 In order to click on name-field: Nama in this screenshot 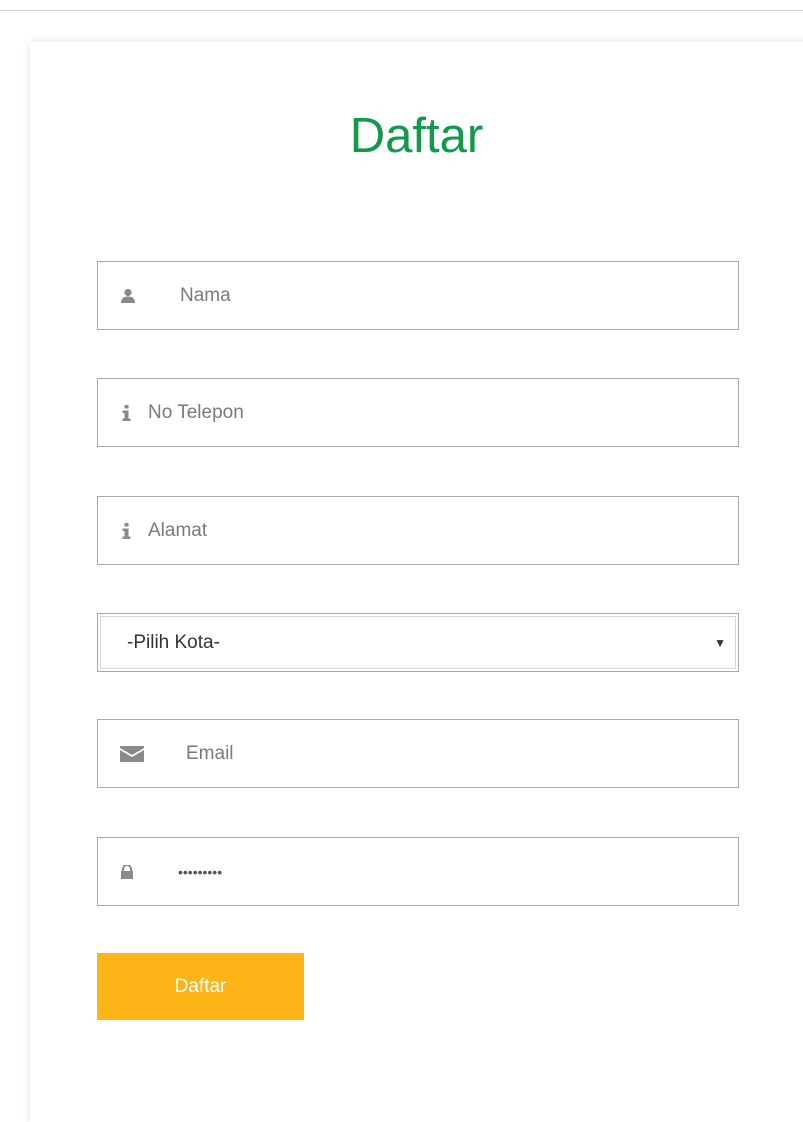, I will do `click(418, 295)`.